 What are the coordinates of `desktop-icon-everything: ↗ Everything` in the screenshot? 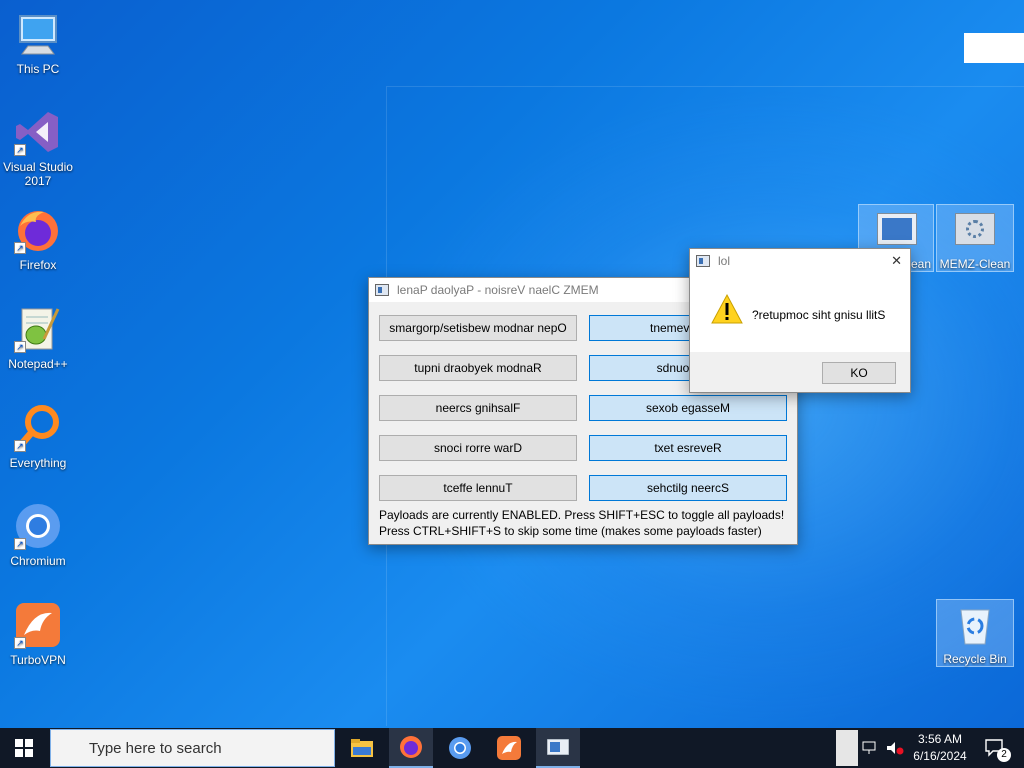 It's located at (38, 437).